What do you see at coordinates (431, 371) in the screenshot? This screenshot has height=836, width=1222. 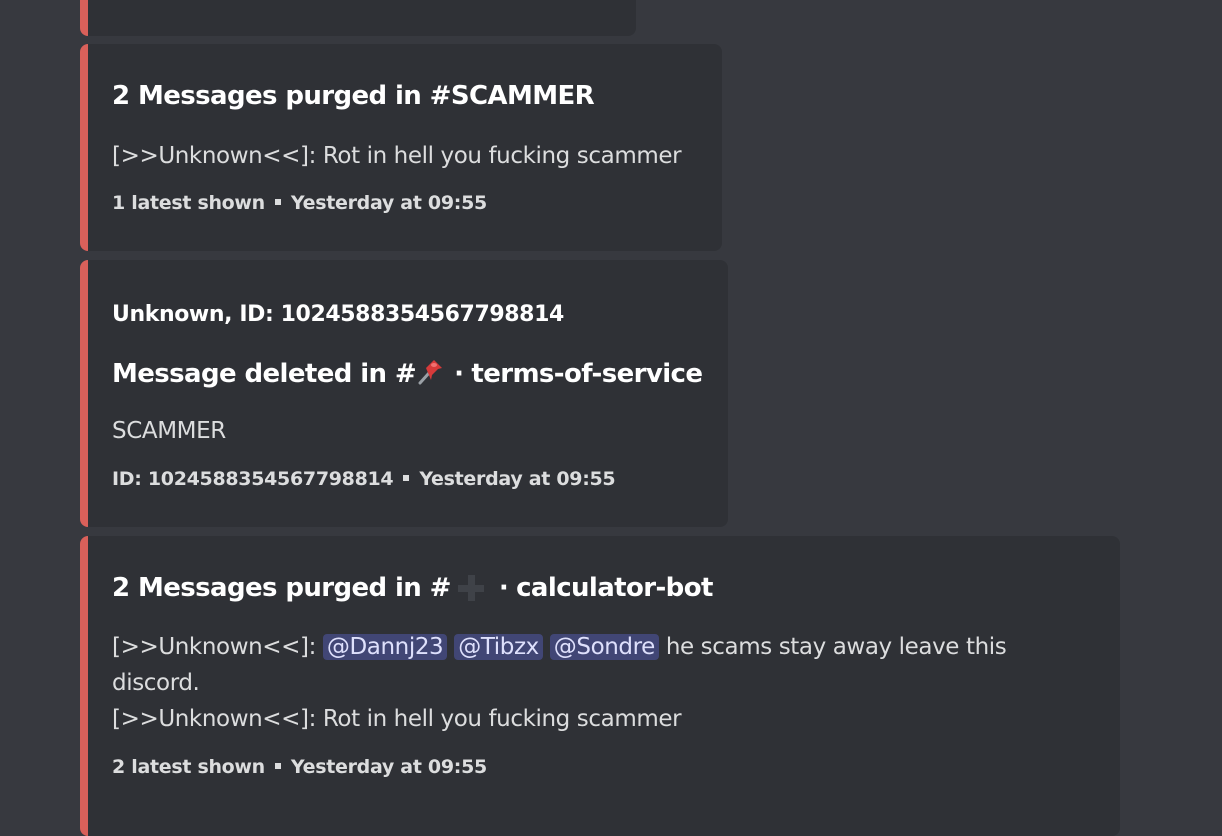 I see `pushpin-icon` at bounding box center [431, 371].